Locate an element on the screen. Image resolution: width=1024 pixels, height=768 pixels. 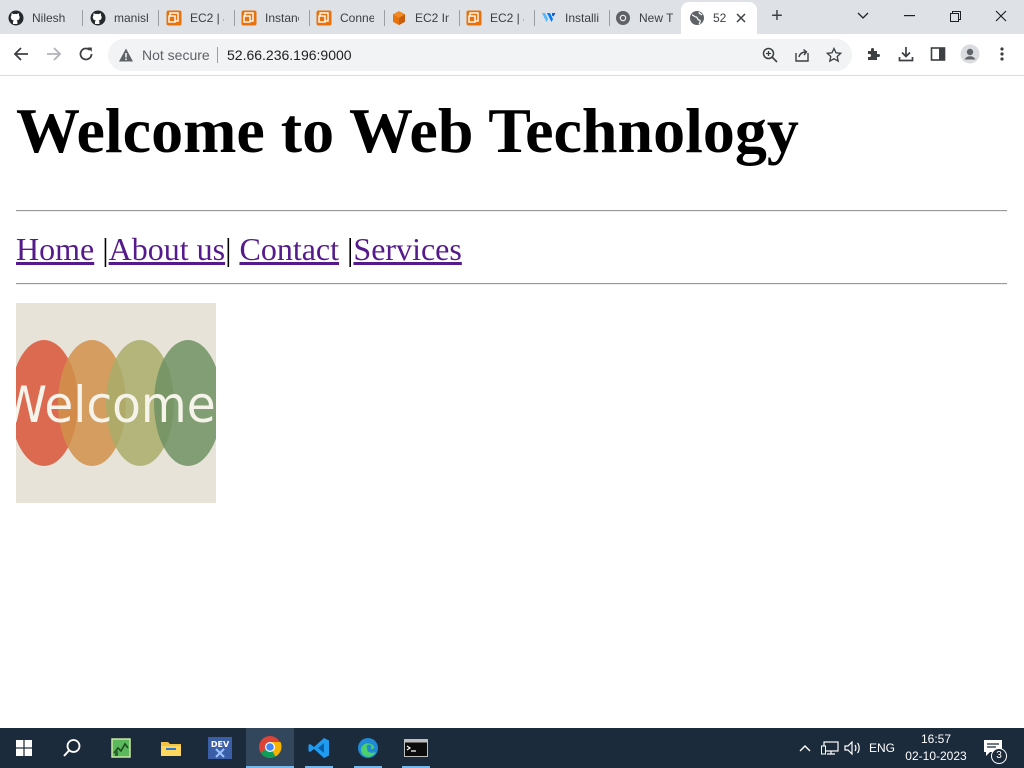
network-button is located at coordinates (830, 748).